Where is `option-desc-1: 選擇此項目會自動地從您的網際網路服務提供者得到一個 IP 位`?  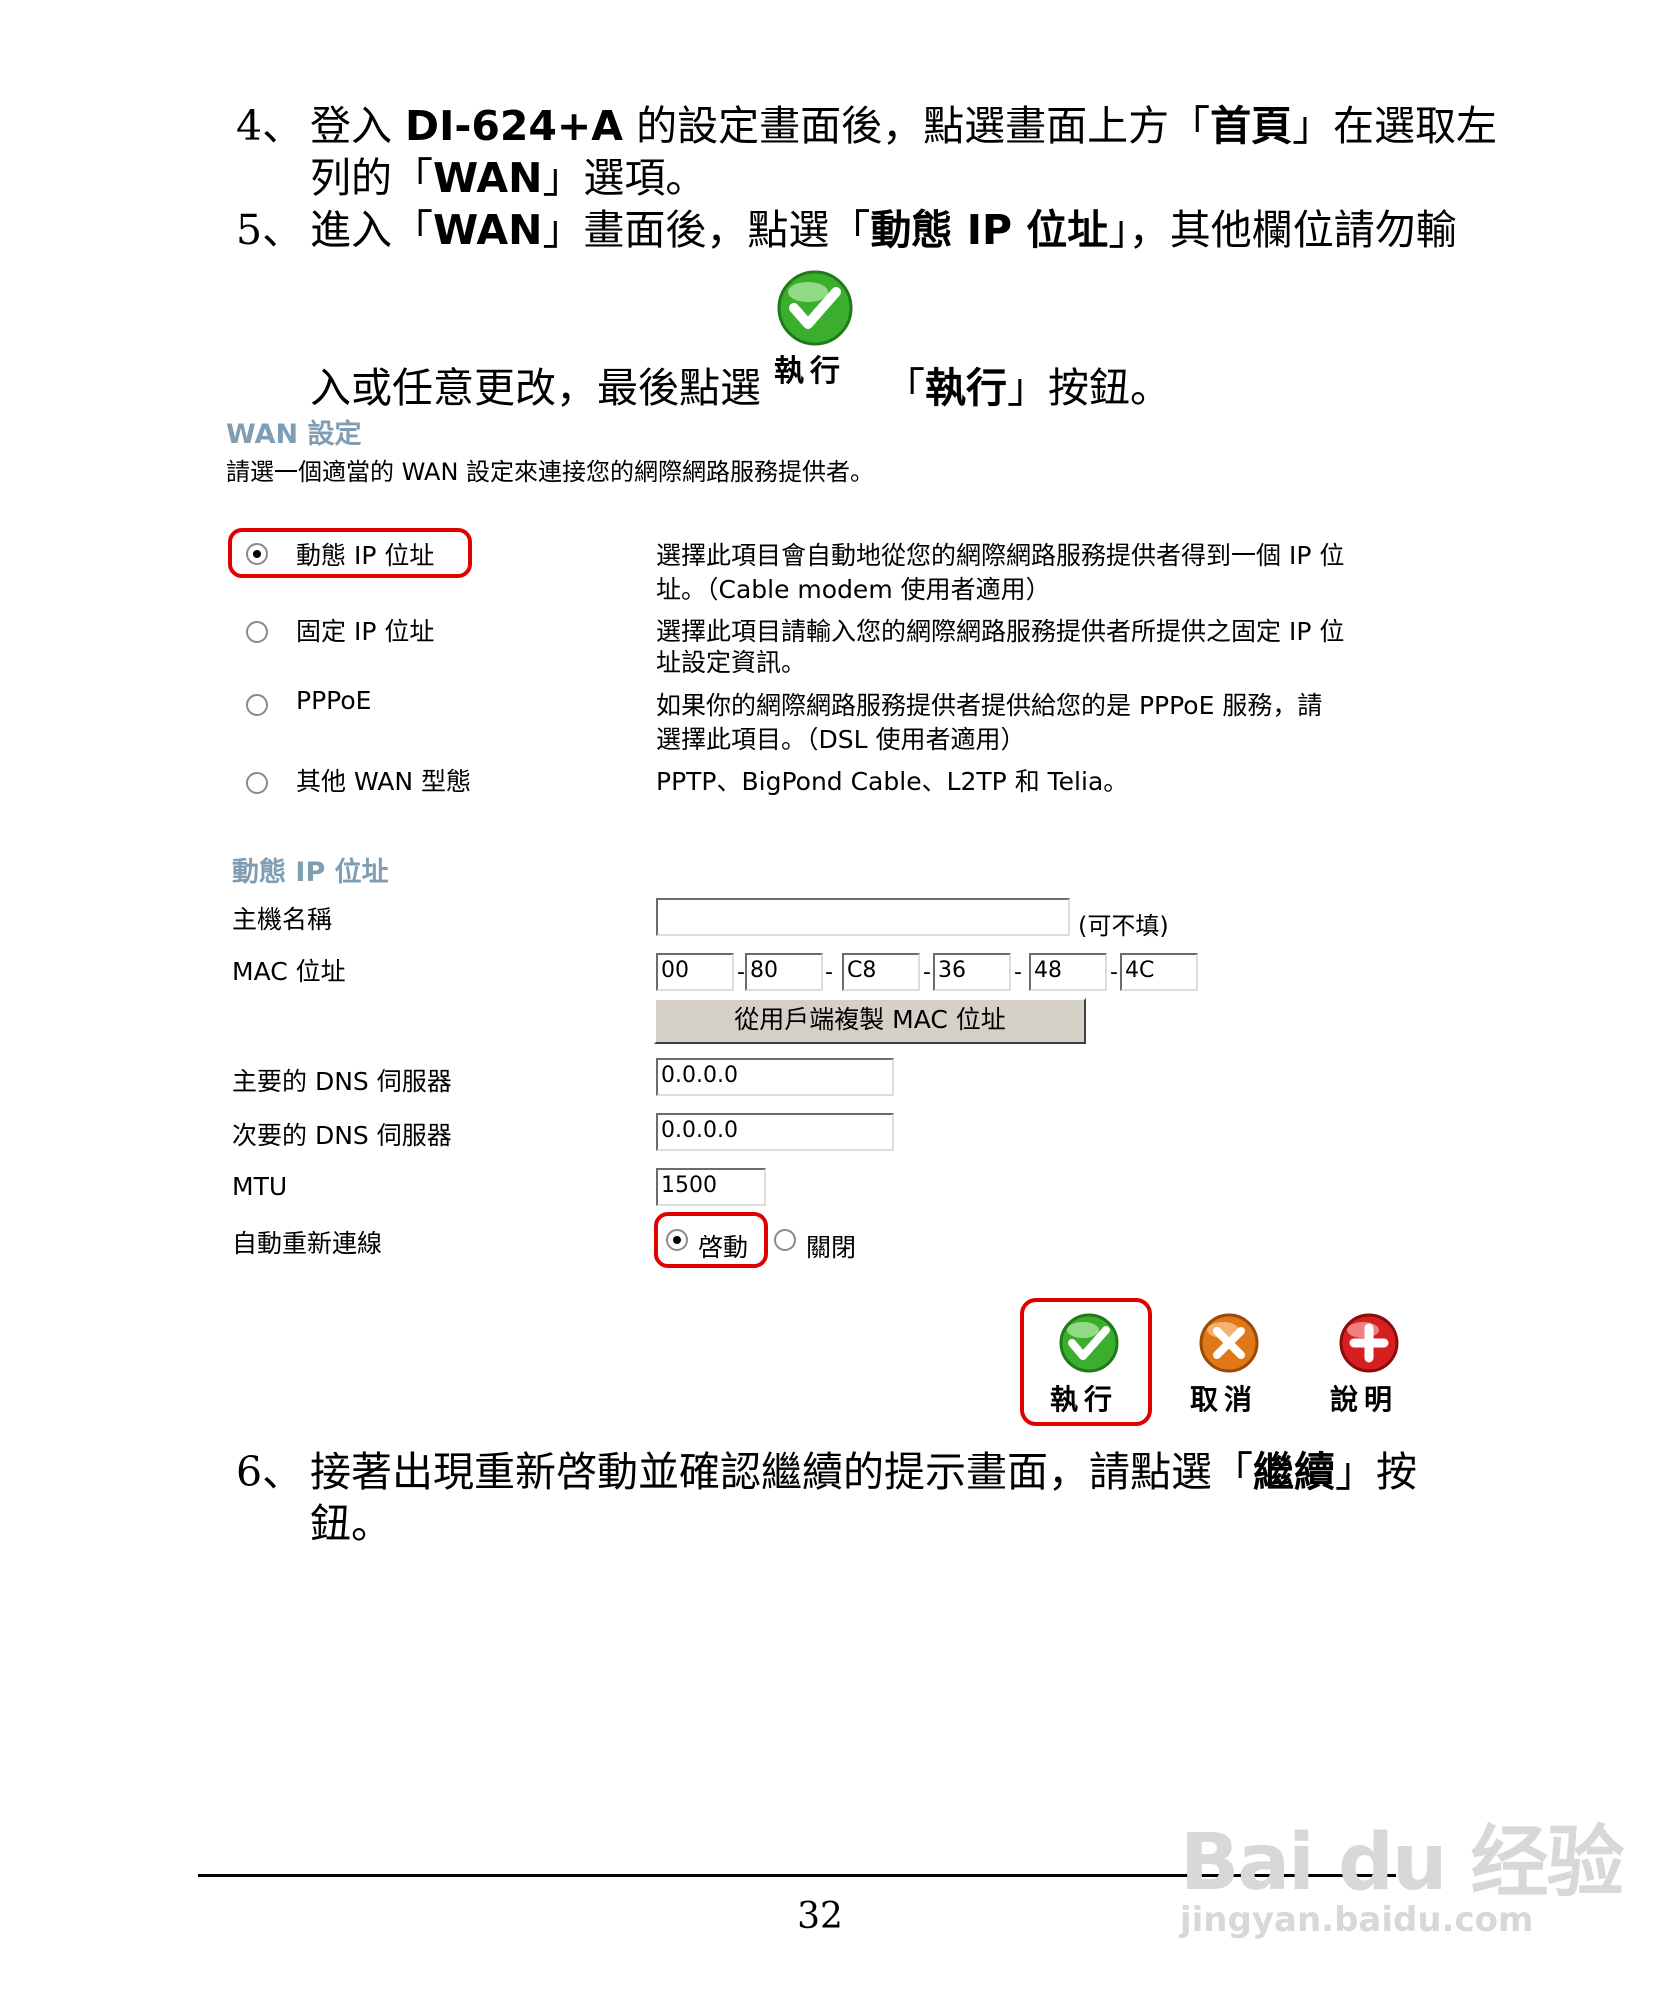
option-desc-1: 選擇此項目會自動地從您的網際網路服務提供者得到一個 IP 位 is located at coordinates (1000, 555).